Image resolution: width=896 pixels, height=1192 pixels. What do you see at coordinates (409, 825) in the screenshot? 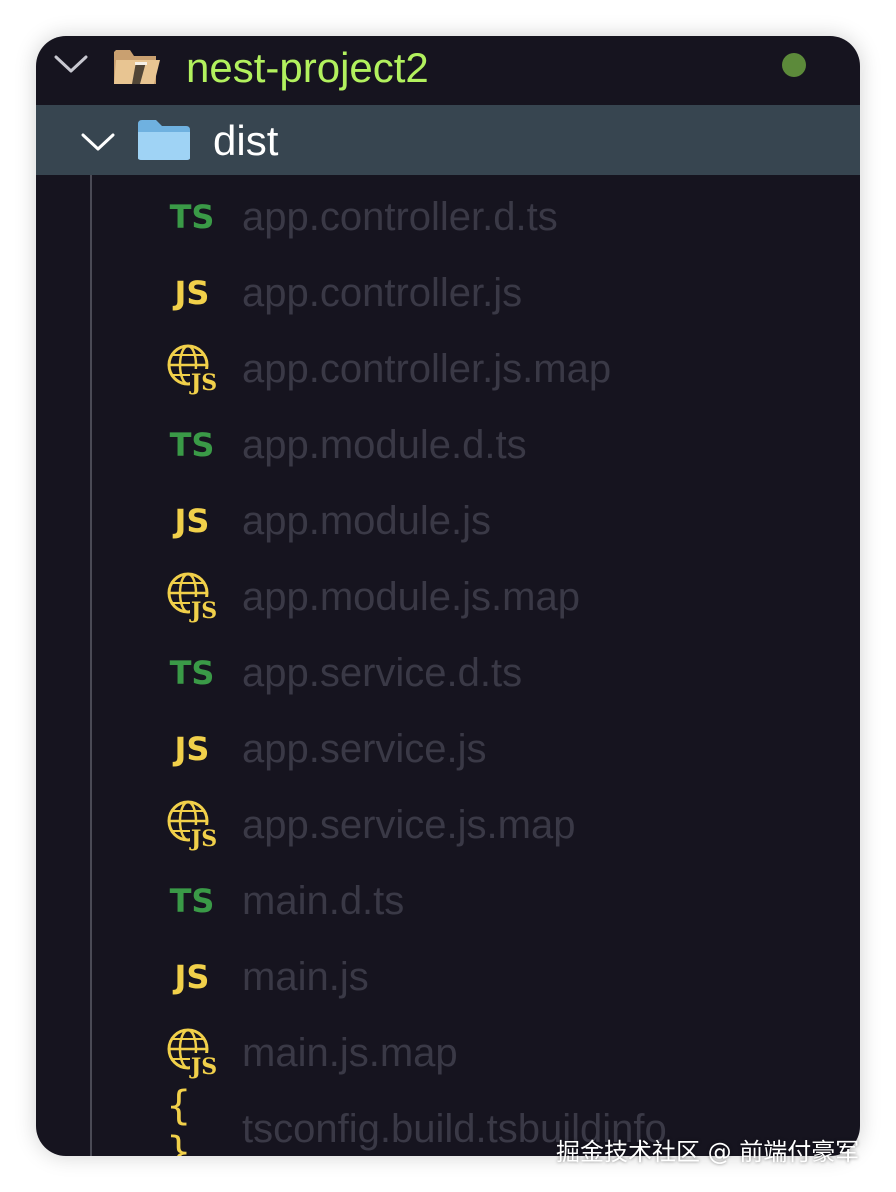
I see `file-name: app.service.js.map` at bounding box center [409, 825].